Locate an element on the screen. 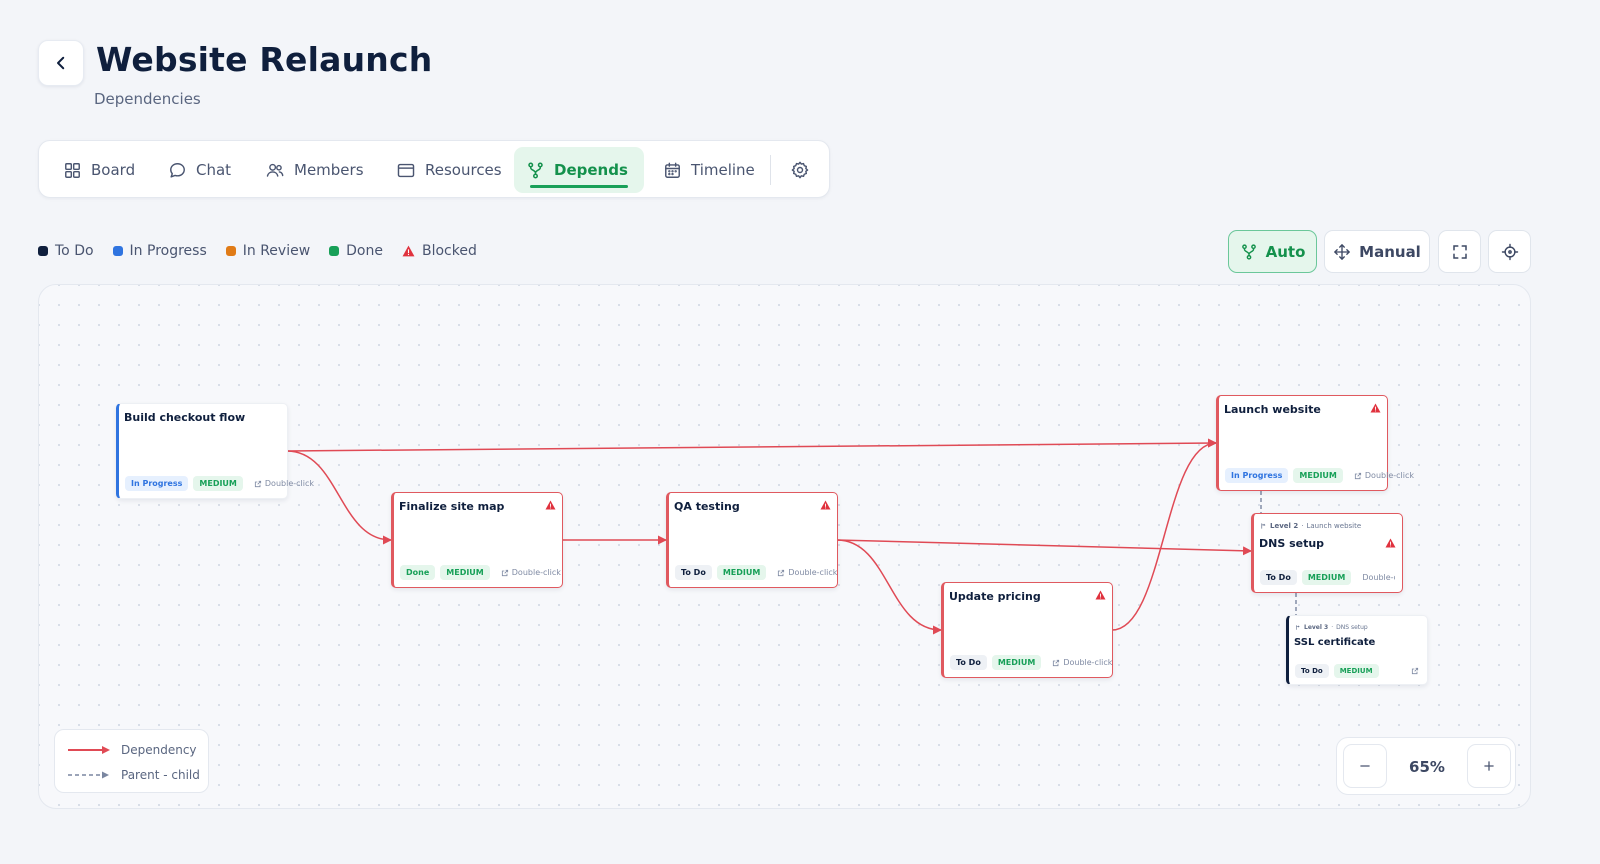 The image size is (1600, 864). fullscreen-button is located at coordinates (1459, 251).